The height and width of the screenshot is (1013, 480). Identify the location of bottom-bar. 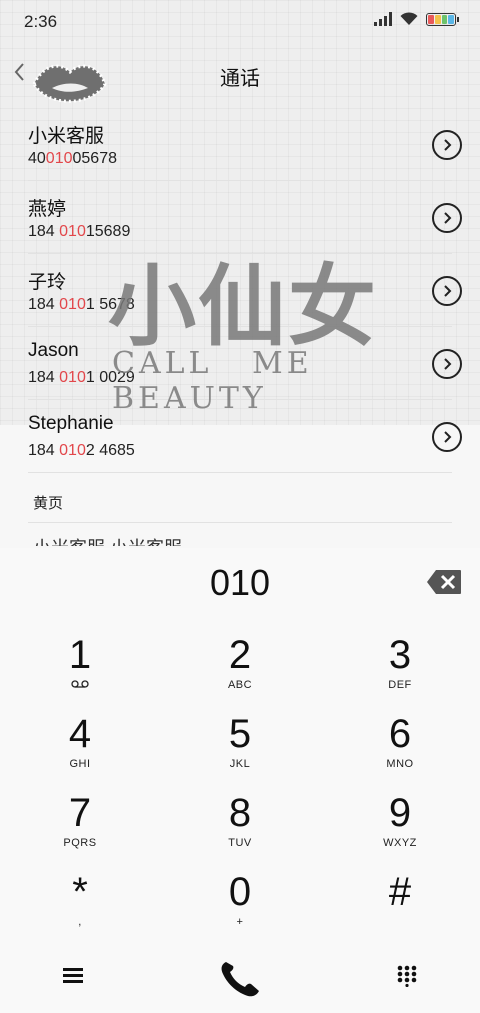
(240, 978).